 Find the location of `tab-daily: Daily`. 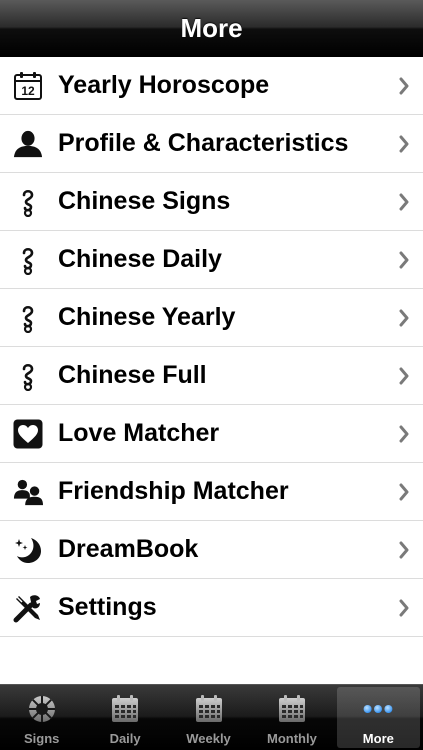

tab-daily: Daily is located at coordinates (124, 717).